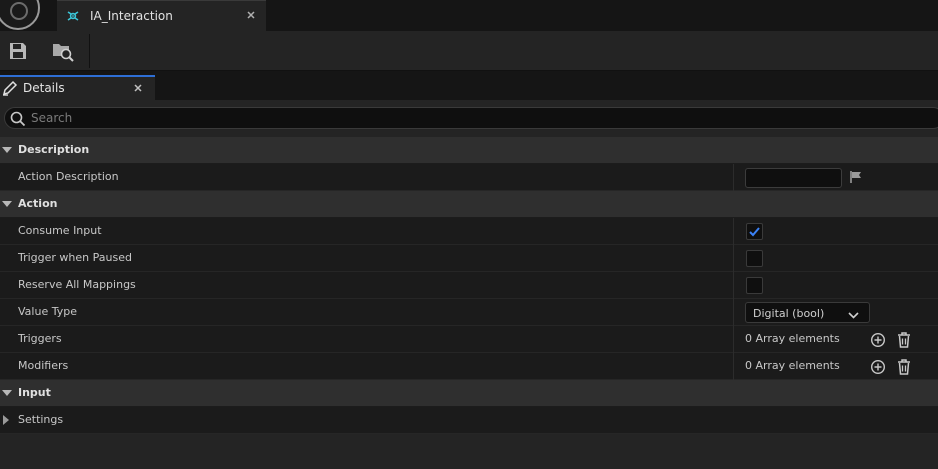 The width and height of the screenshot is (938, 469). Describe the element at coordinates (754, 285) in the screenshot. I see `reserve-all-mappings-checkbox` at that location.